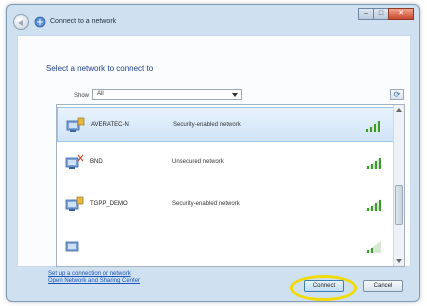 This screenshot has height=306, width=427. What do you see at coordinates (100, 68) in the screenshot?
I see `page-heading: Select a network to connect to` at bounding box center [100, 68].